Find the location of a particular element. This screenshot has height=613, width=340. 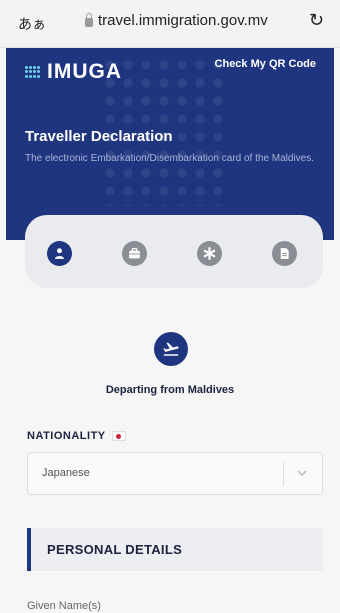

plane-icon is located at coordinates (171, 349).